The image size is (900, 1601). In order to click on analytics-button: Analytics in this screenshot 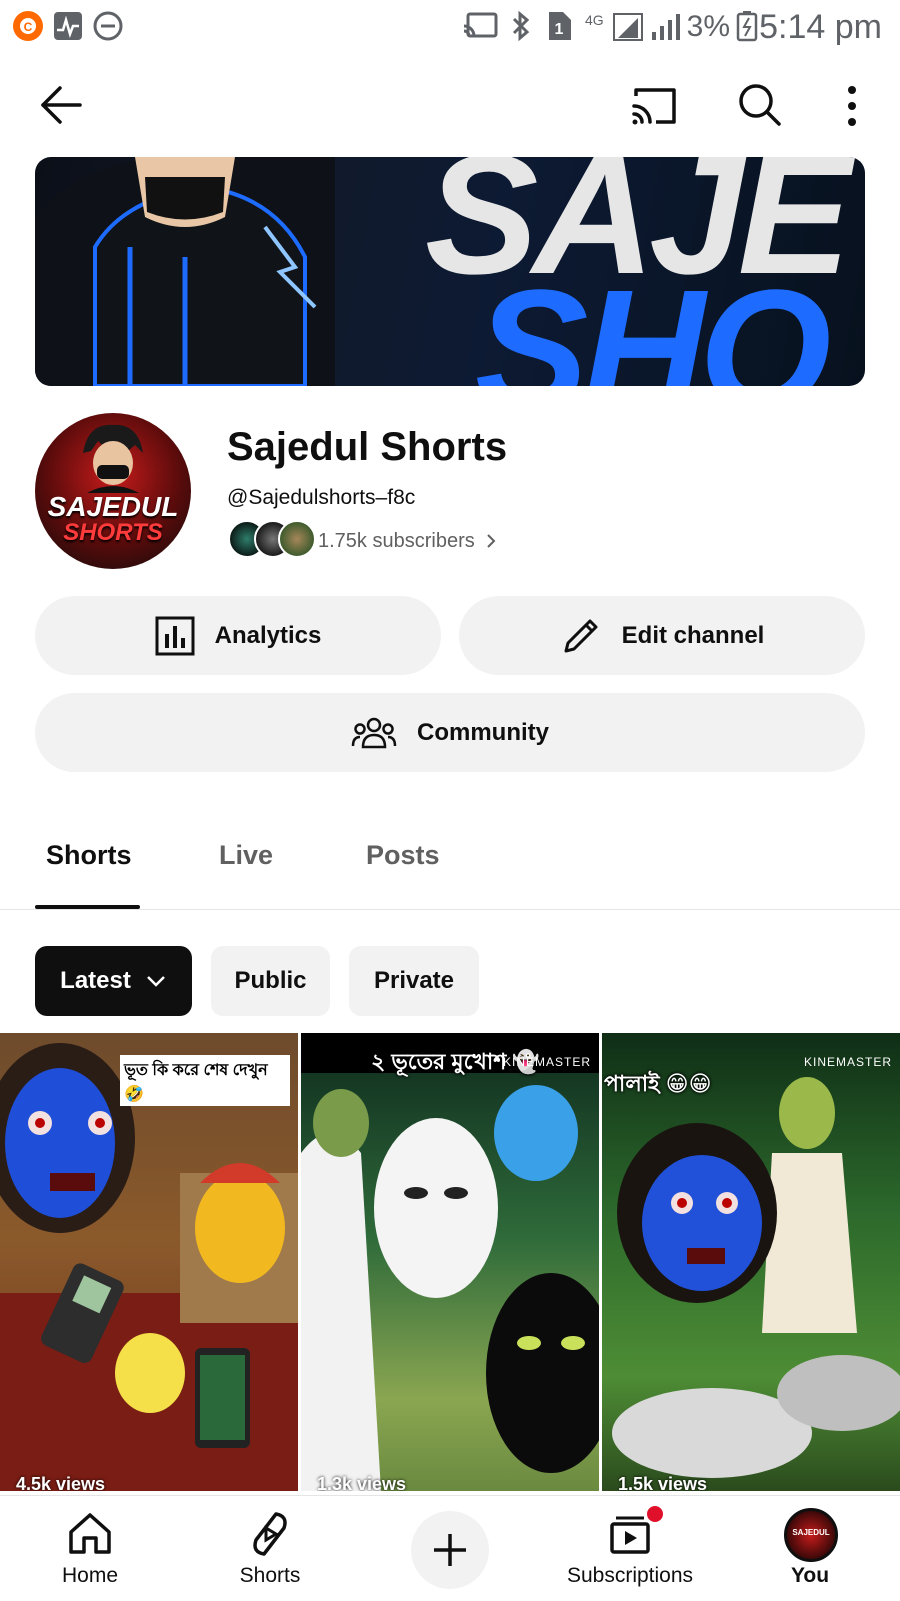, I will do `click(238, 635)`.